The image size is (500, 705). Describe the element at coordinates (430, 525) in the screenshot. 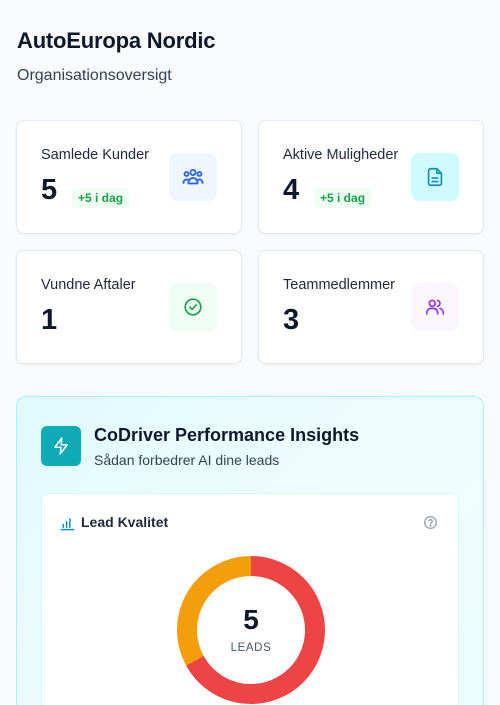

I see `help-icon` at that location.